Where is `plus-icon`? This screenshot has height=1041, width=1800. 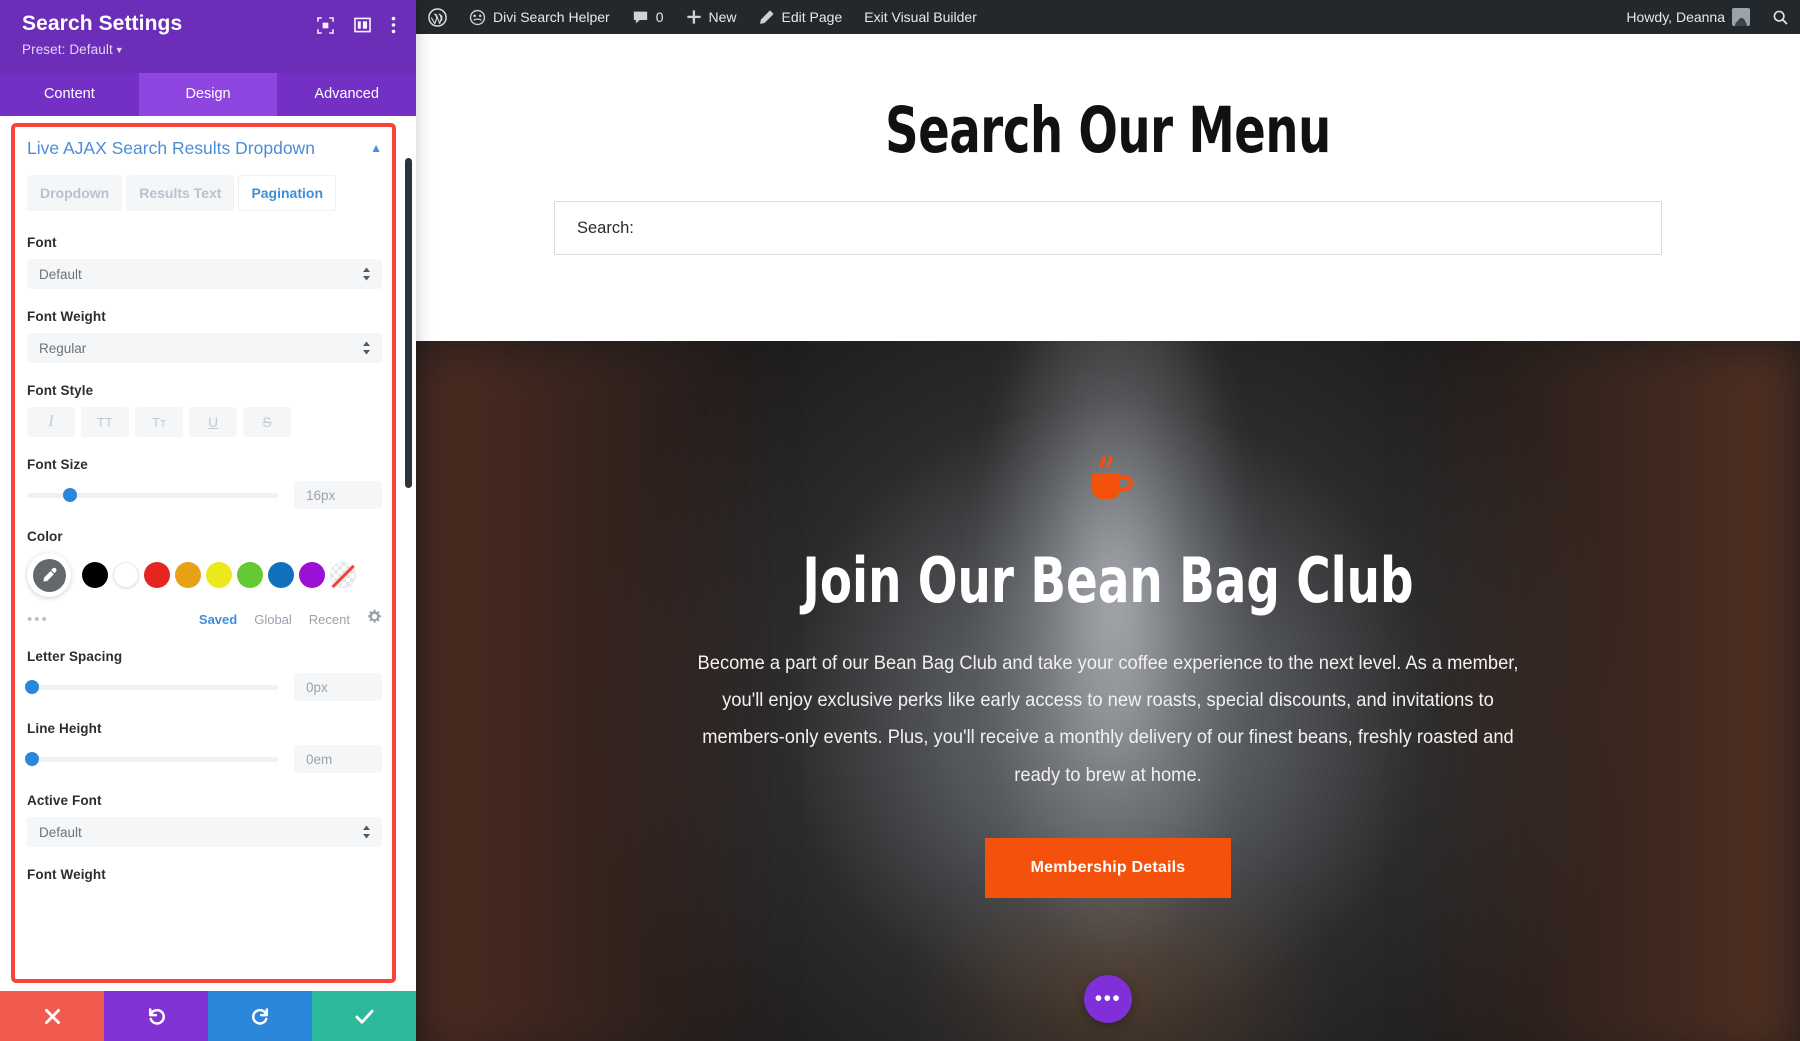 plus-icon is located at coordinates (693, 17).